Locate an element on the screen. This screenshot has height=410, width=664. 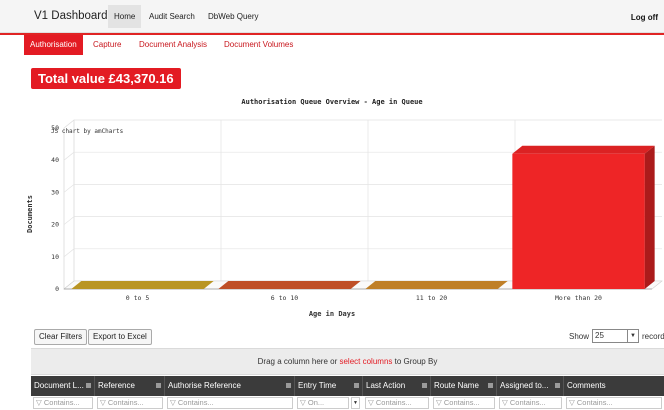
column-header-authorise-reference: Authorise Reference is located at coordinates (230, 386).